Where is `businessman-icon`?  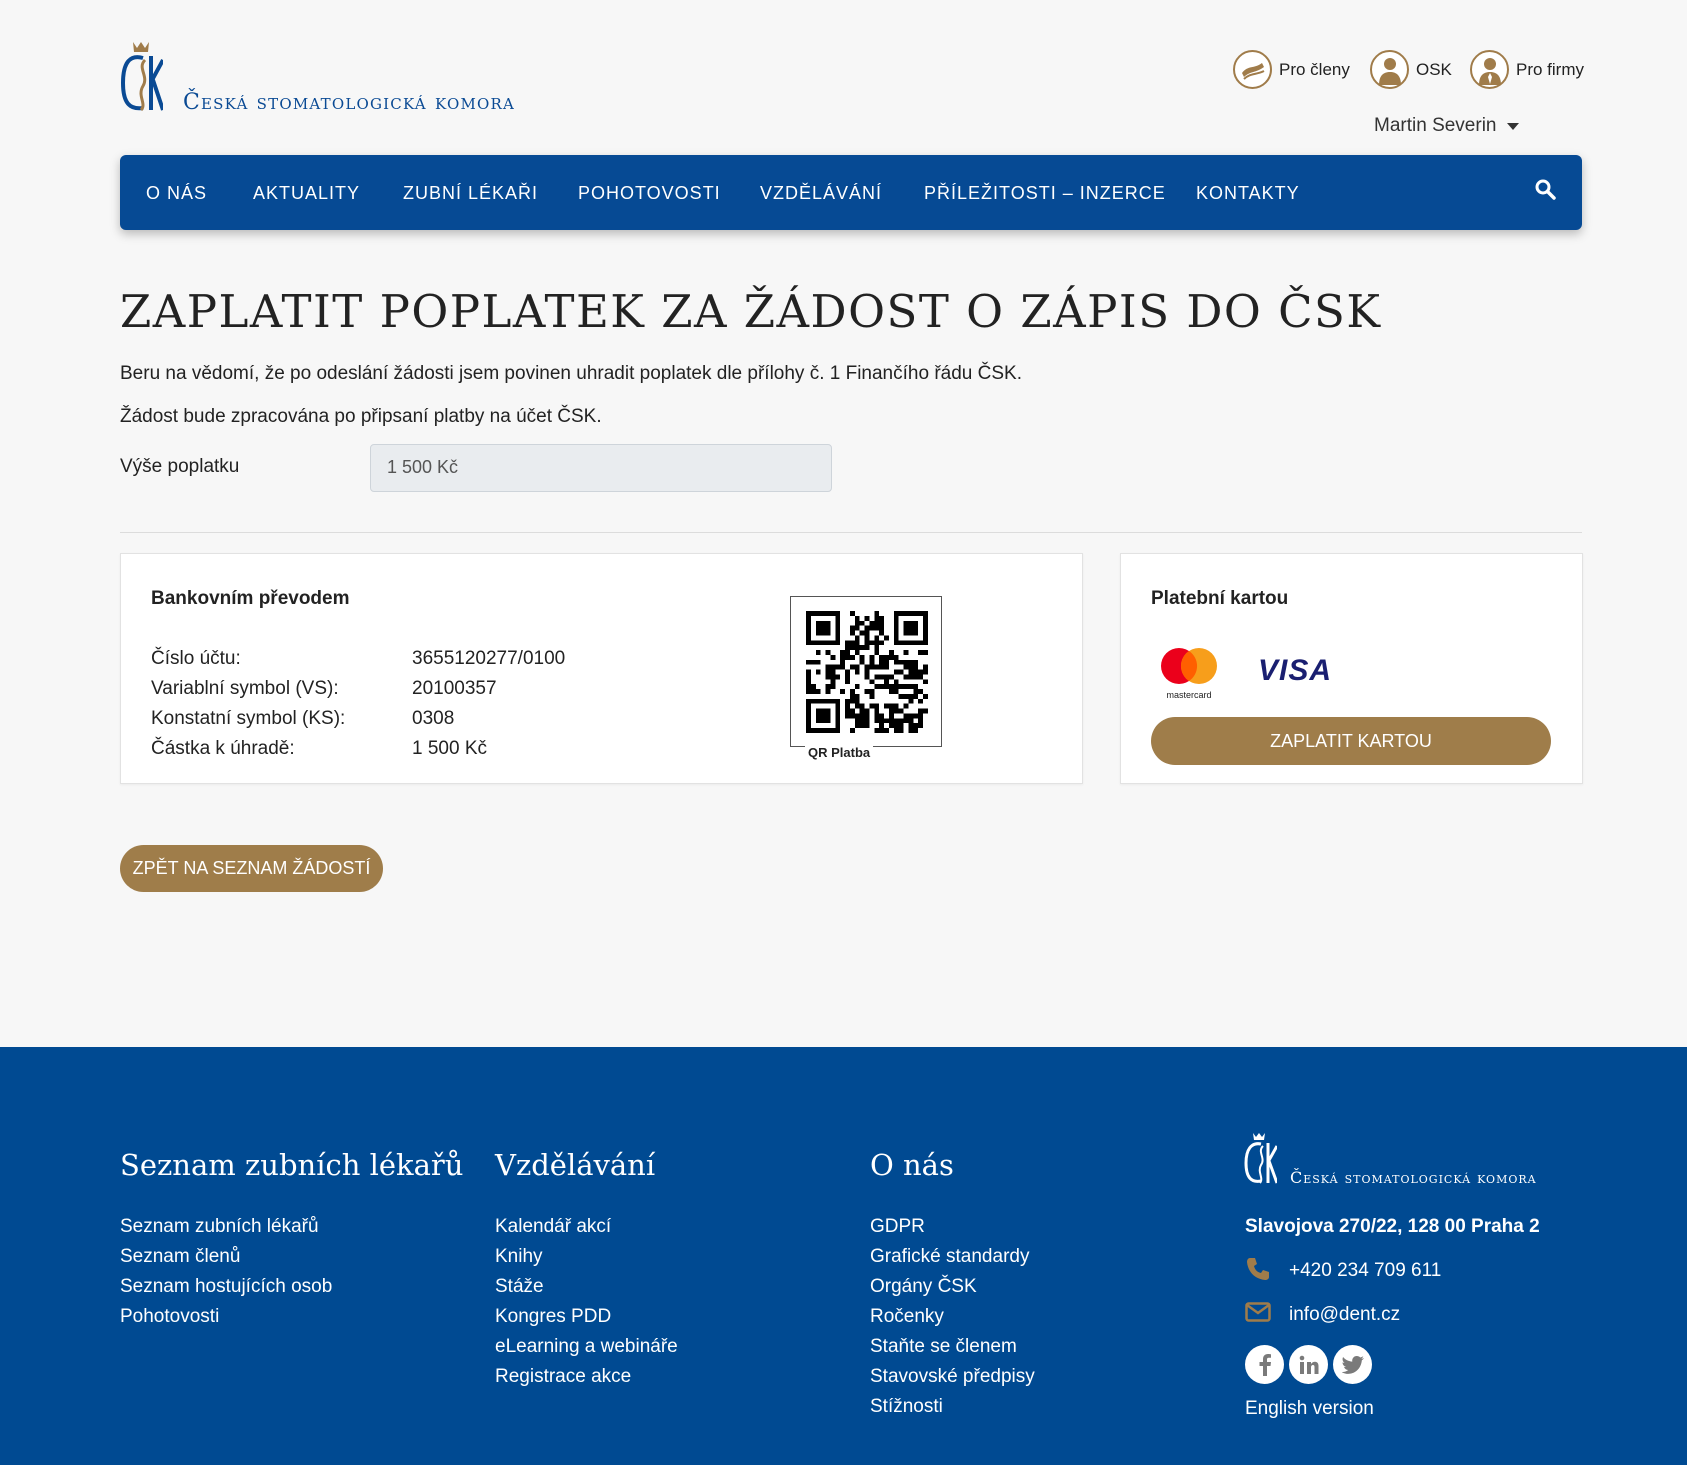 businessman-icon is located at coordinates (1489, 69).